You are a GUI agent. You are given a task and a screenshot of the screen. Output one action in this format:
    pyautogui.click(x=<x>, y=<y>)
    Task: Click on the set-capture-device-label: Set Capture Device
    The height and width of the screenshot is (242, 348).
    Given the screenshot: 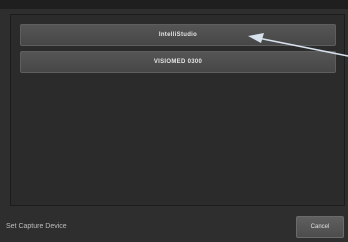 What is the action you would take?
    pyautogui.click(x=36, y=226)
    